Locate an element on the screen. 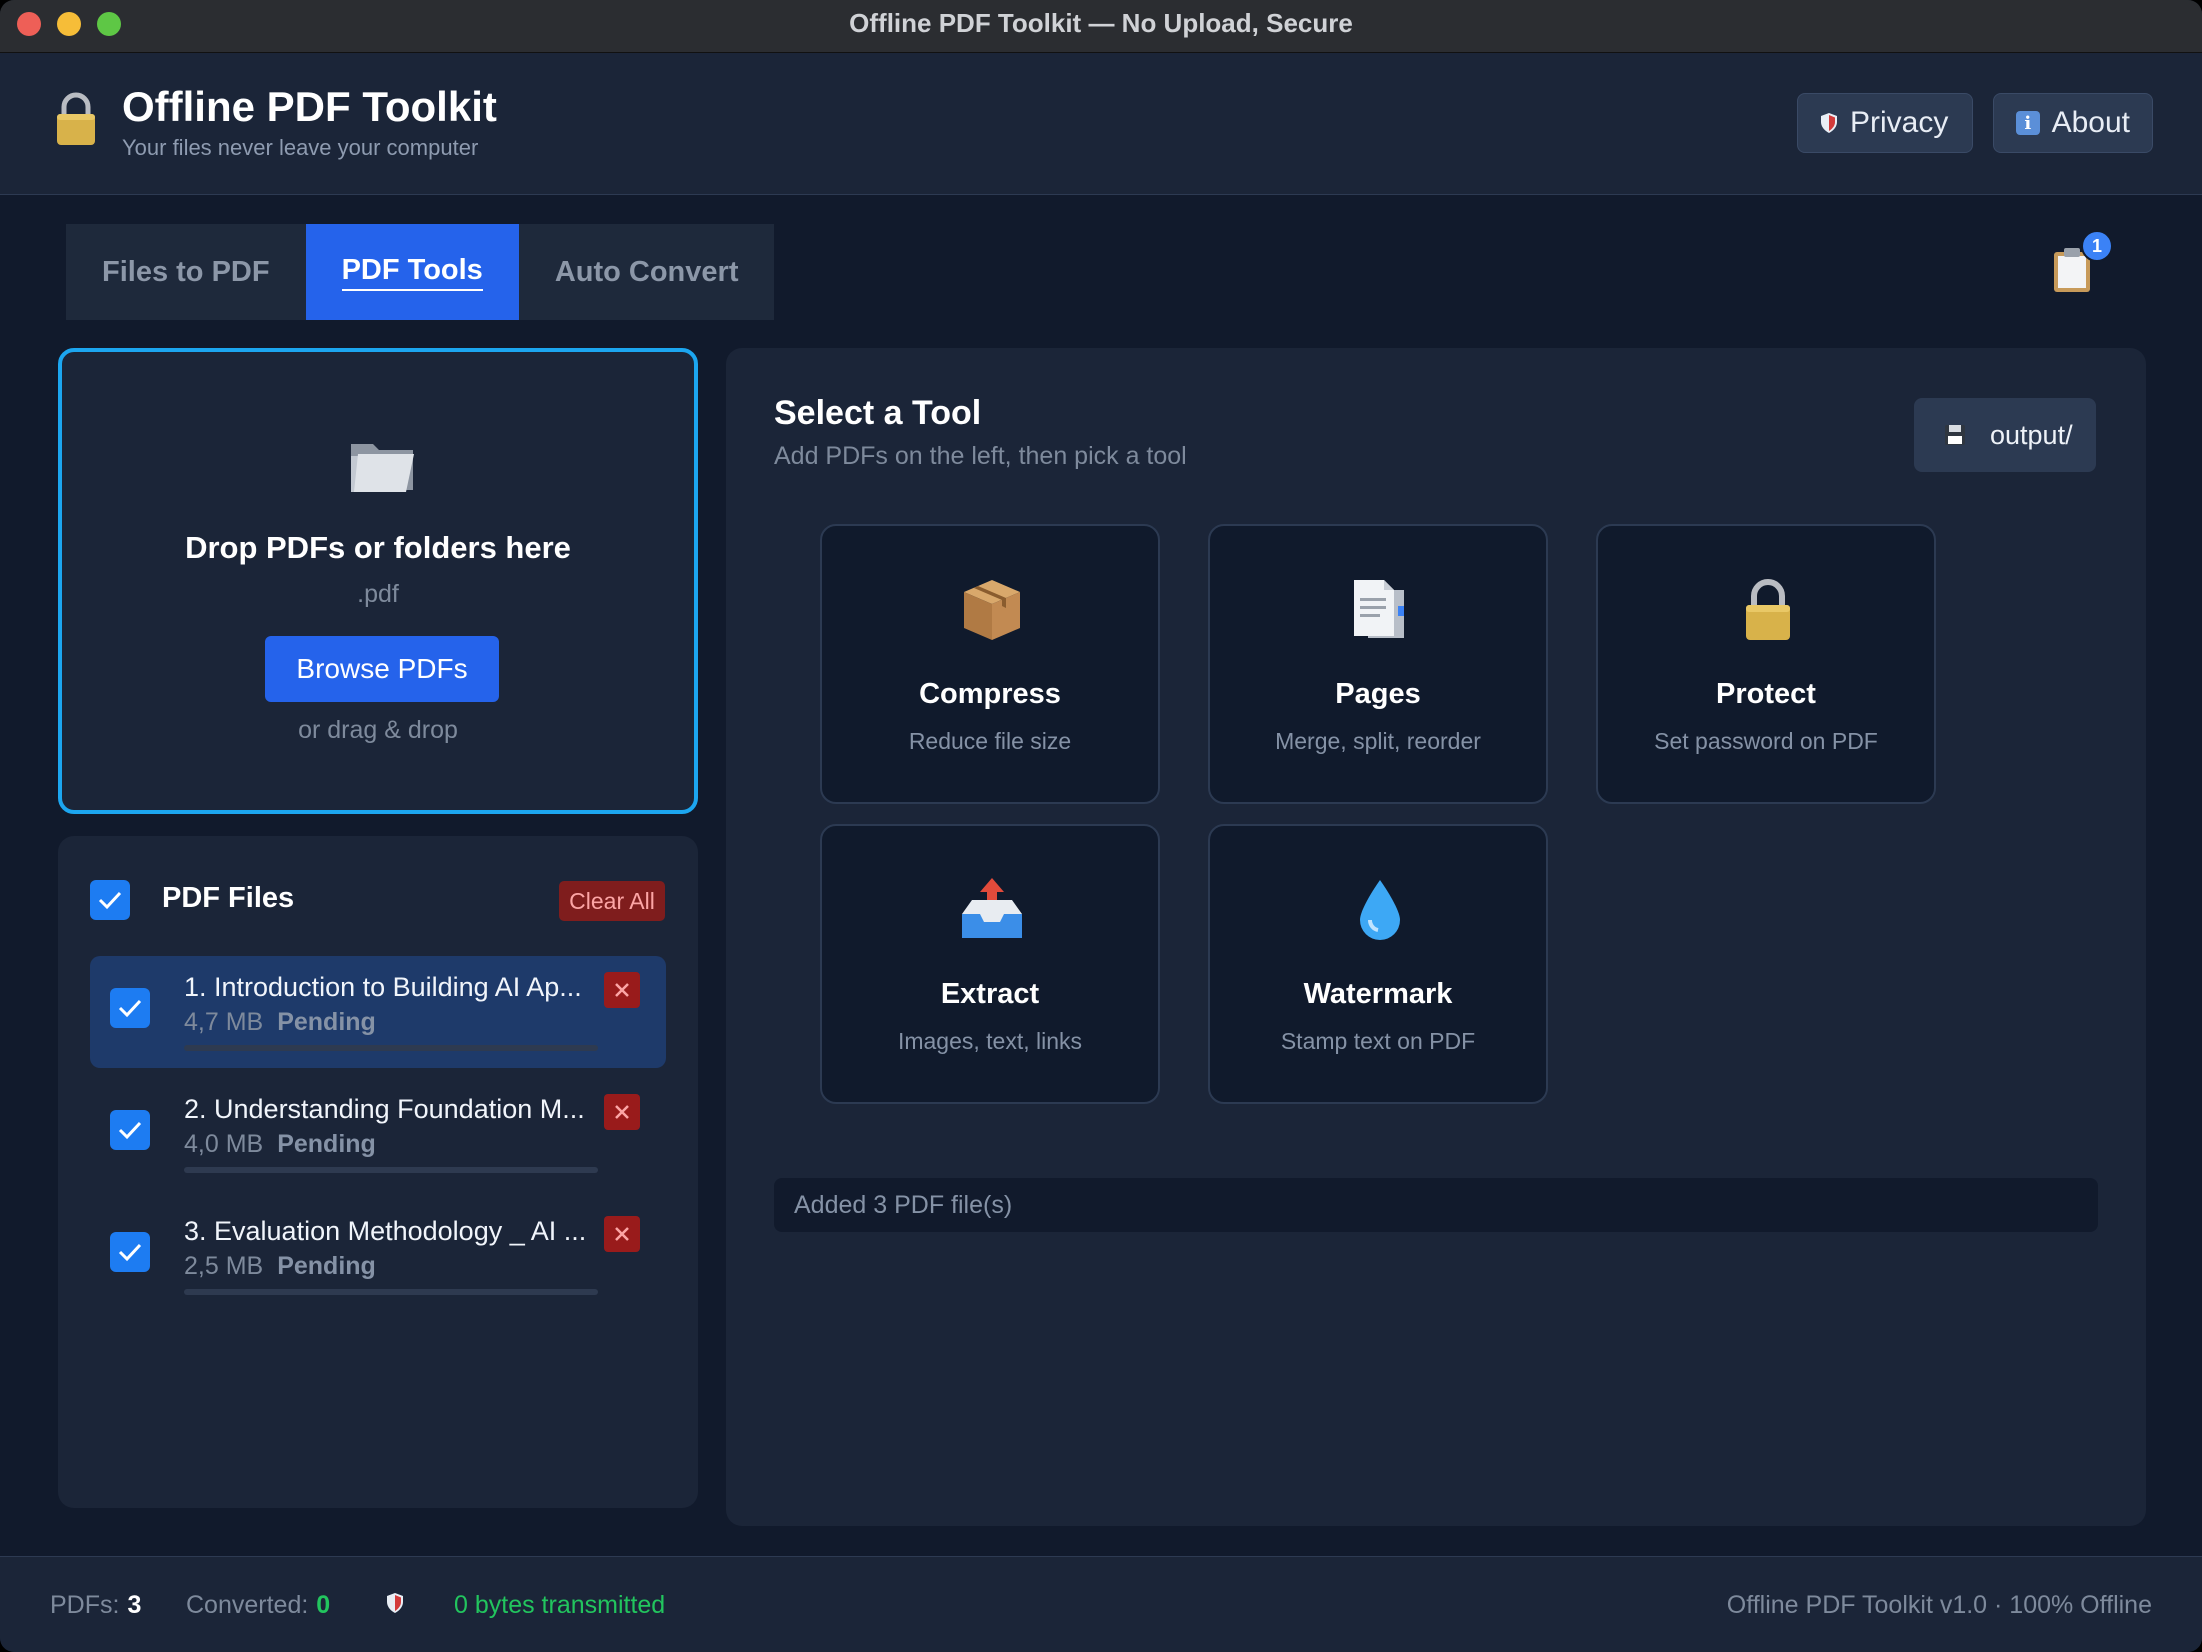  accepted-extension: .pdf is located at coordinates (378, 594).